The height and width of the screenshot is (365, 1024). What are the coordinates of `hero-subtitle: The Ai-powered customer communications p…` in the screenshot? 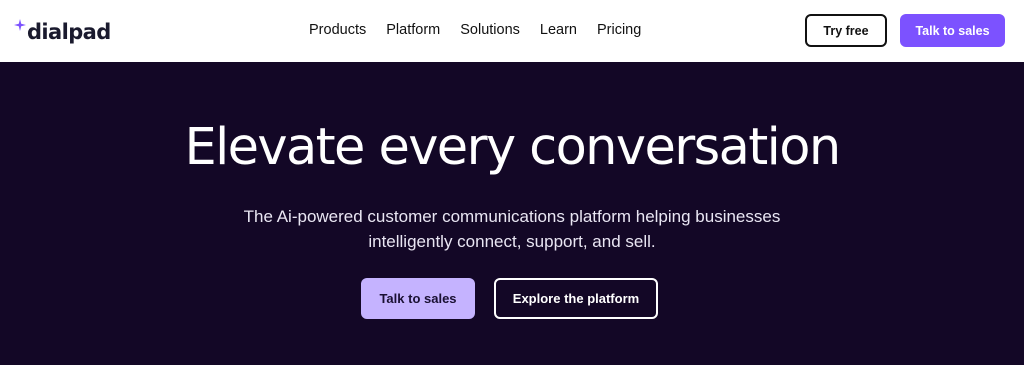 It's located at (512, 229).